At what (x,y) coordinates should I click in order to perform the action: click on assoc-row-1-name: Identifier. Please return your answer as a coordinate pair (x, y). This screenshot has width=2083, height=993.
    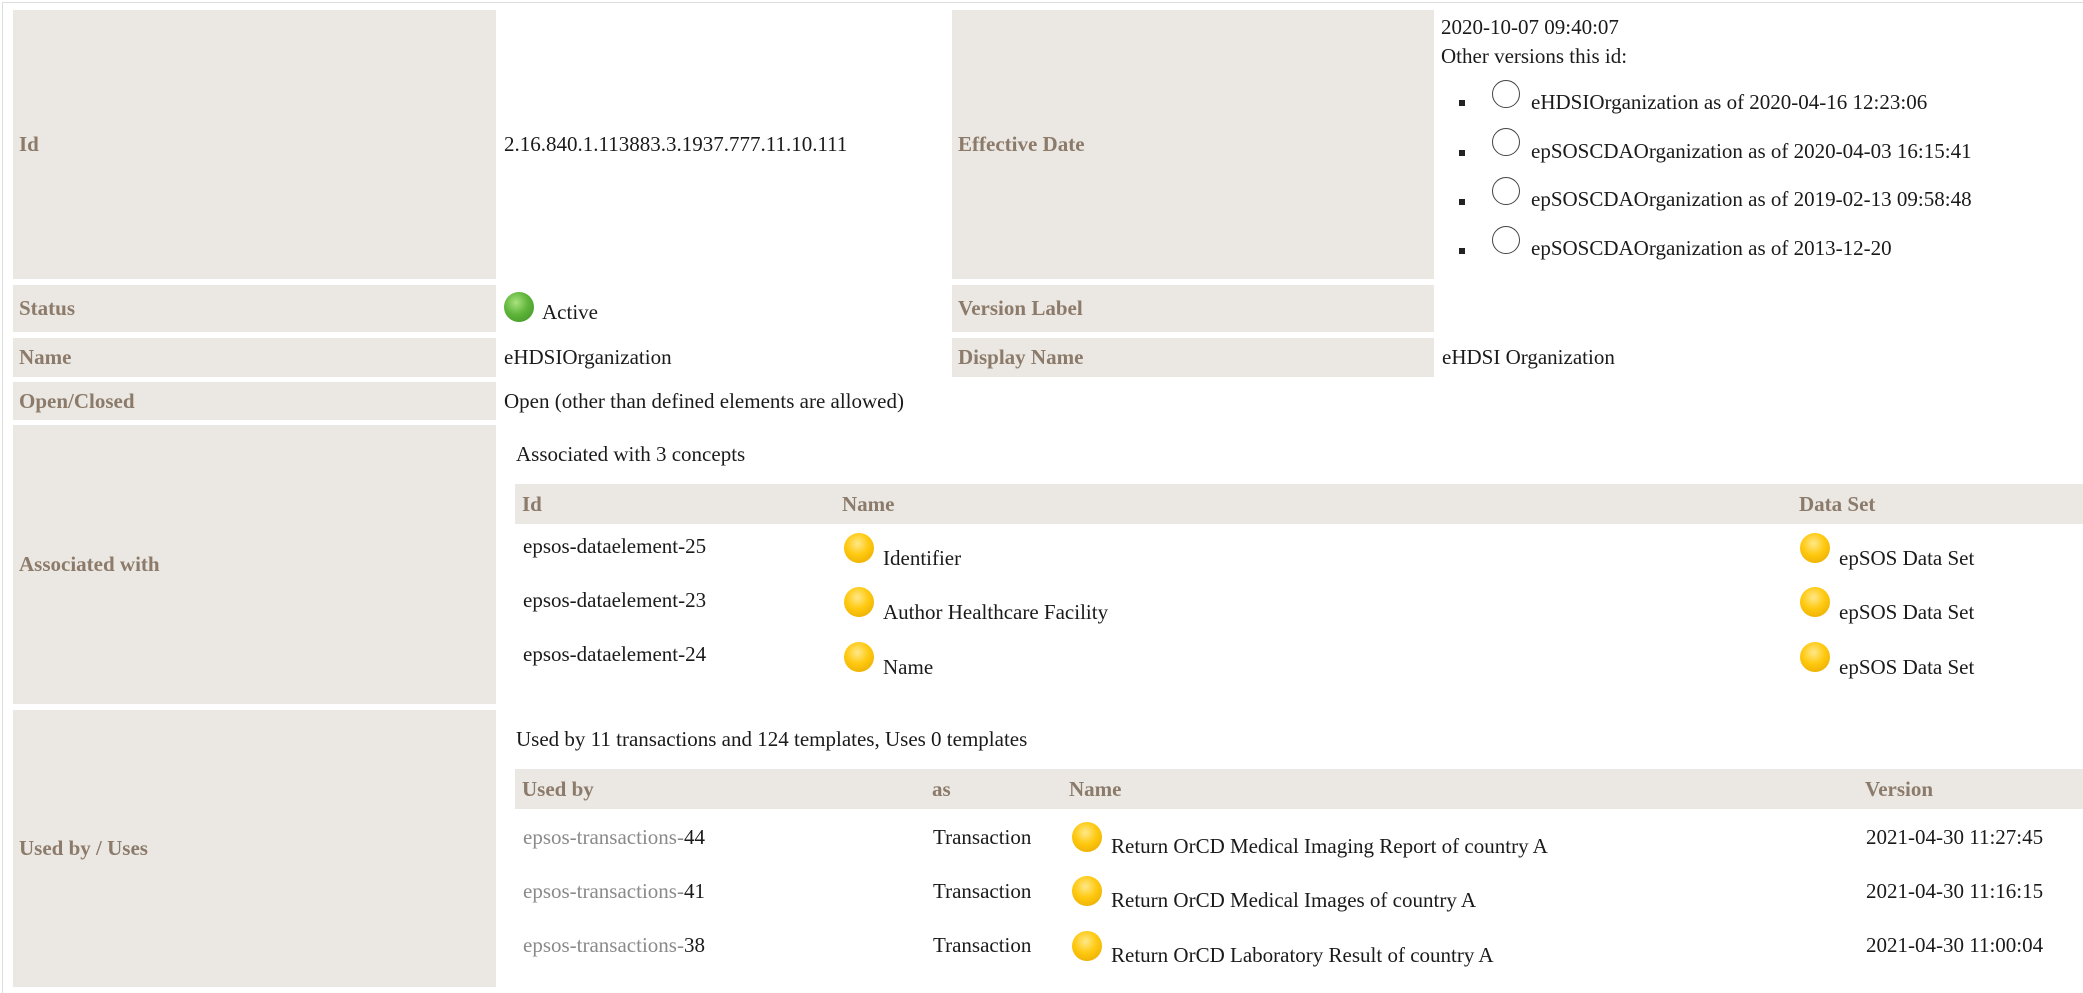
    Looking at the image, I should click on (922, 558).